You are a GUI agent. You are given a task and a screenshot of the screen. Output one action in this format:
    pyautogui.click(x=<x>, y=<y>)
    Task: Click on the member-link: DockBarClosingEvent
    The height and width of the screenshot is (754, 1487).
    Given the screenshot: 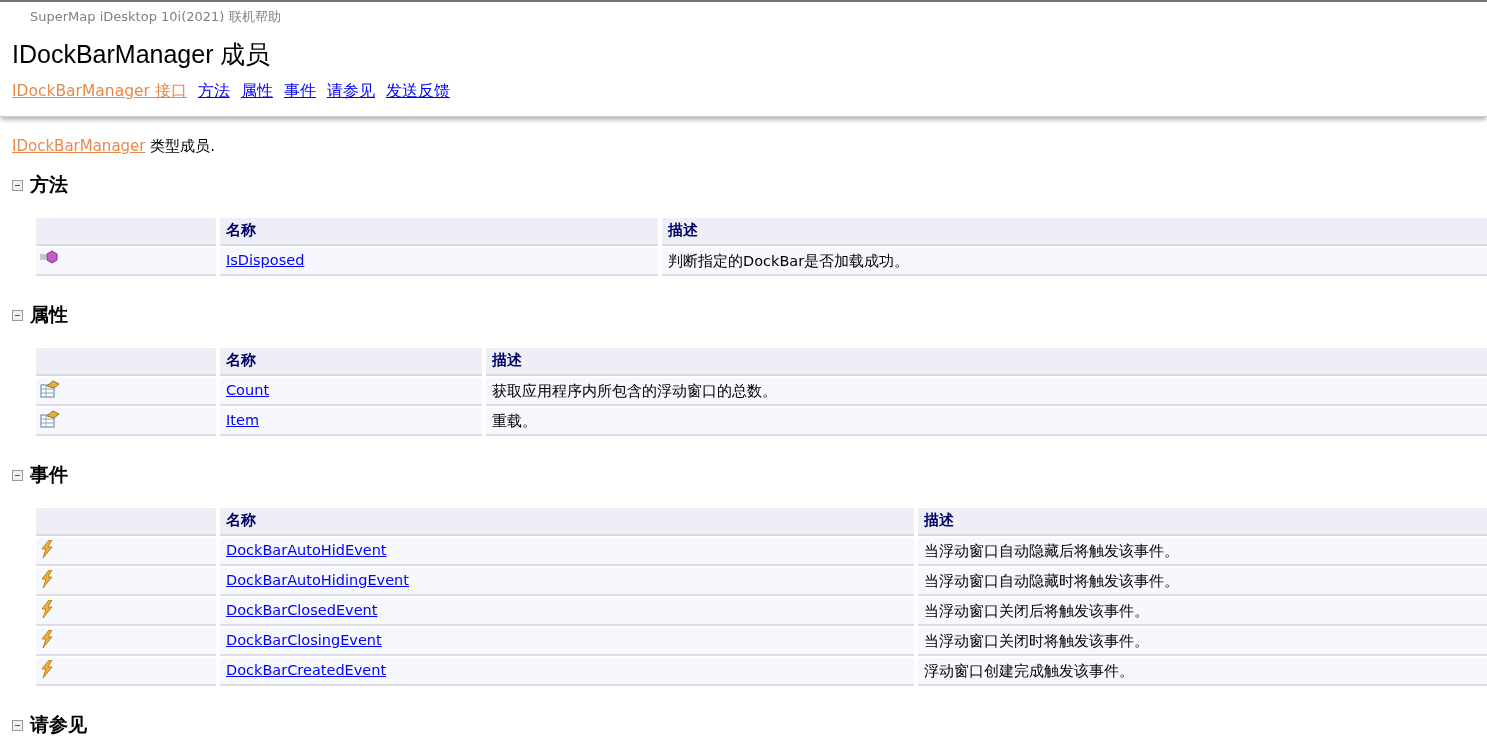 What is the action you would take?
    pyautogui.click(x=304, y=640)
    